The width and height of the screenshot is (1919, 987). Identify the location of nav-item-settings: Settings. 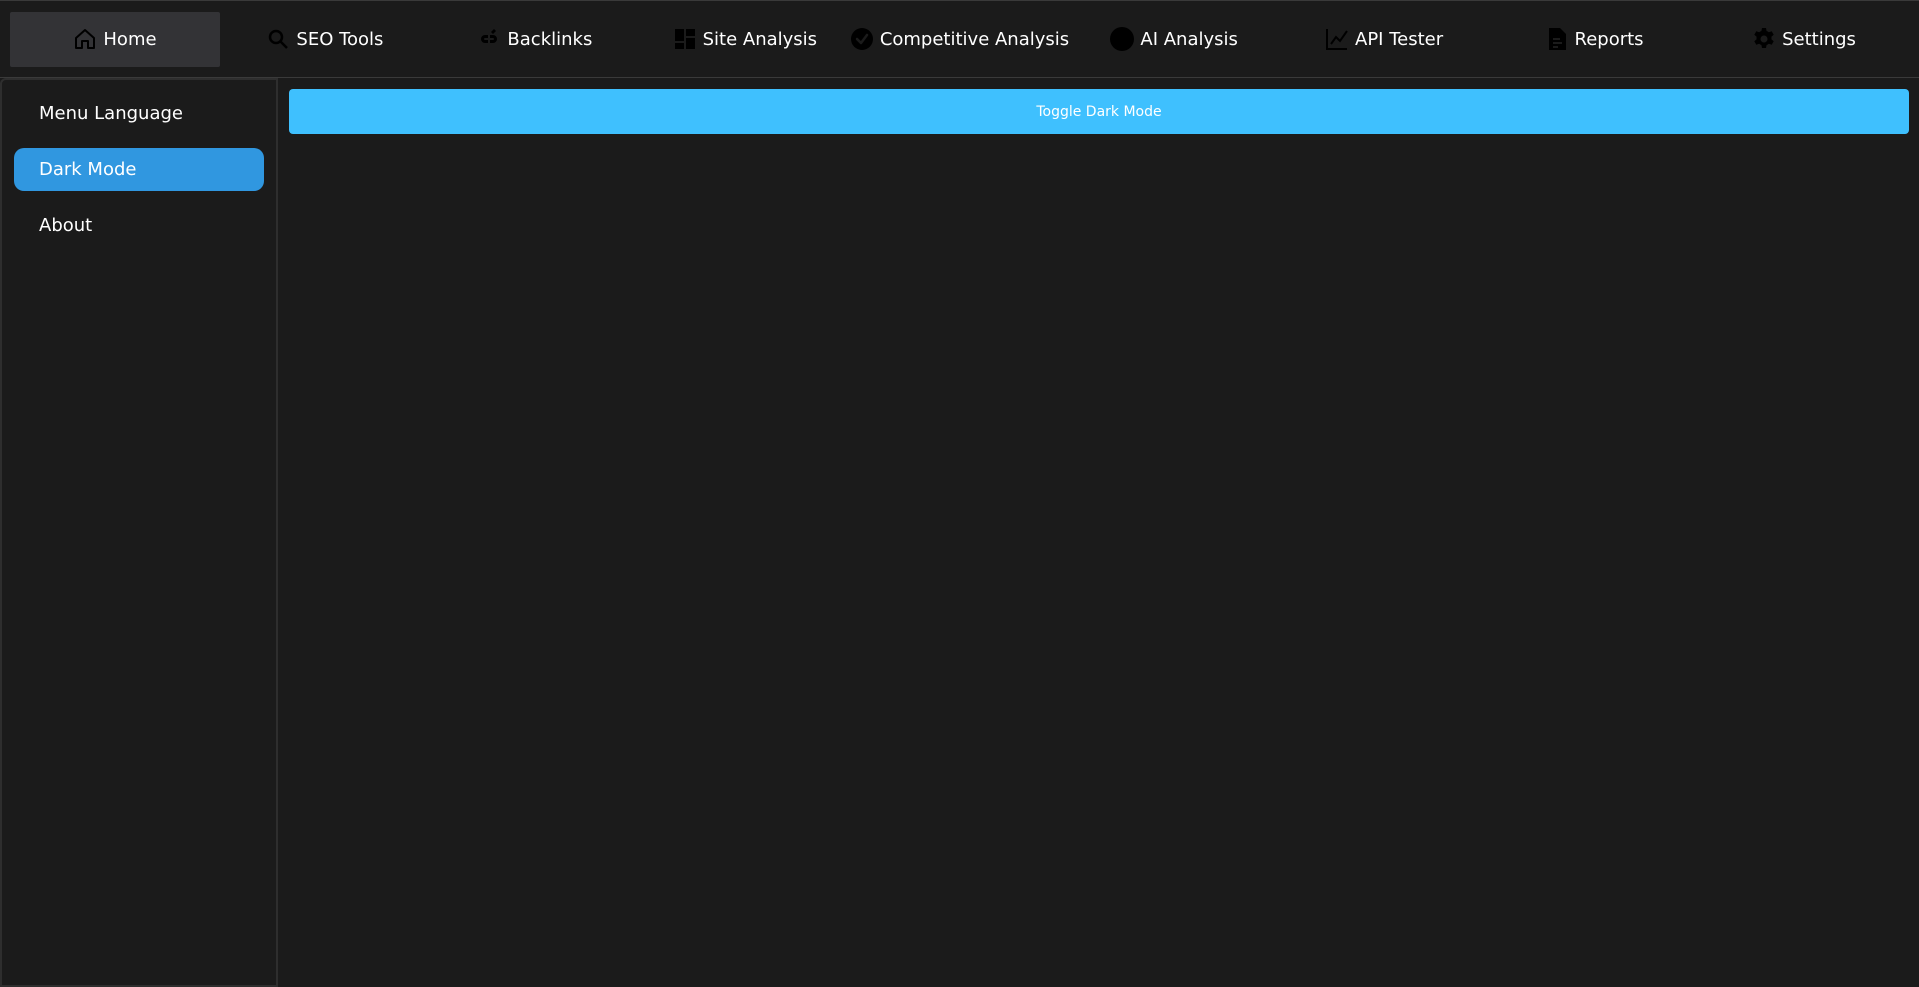
(1804, 39).